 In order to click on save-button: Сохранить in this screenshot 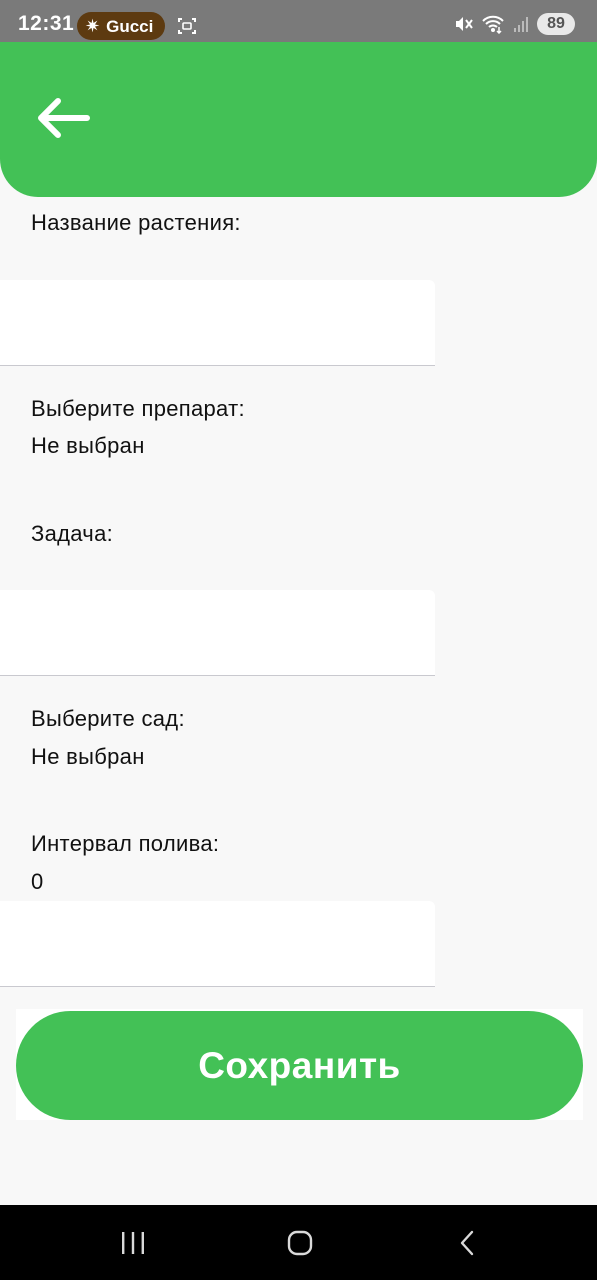, I will do `click(299, 1065)`.